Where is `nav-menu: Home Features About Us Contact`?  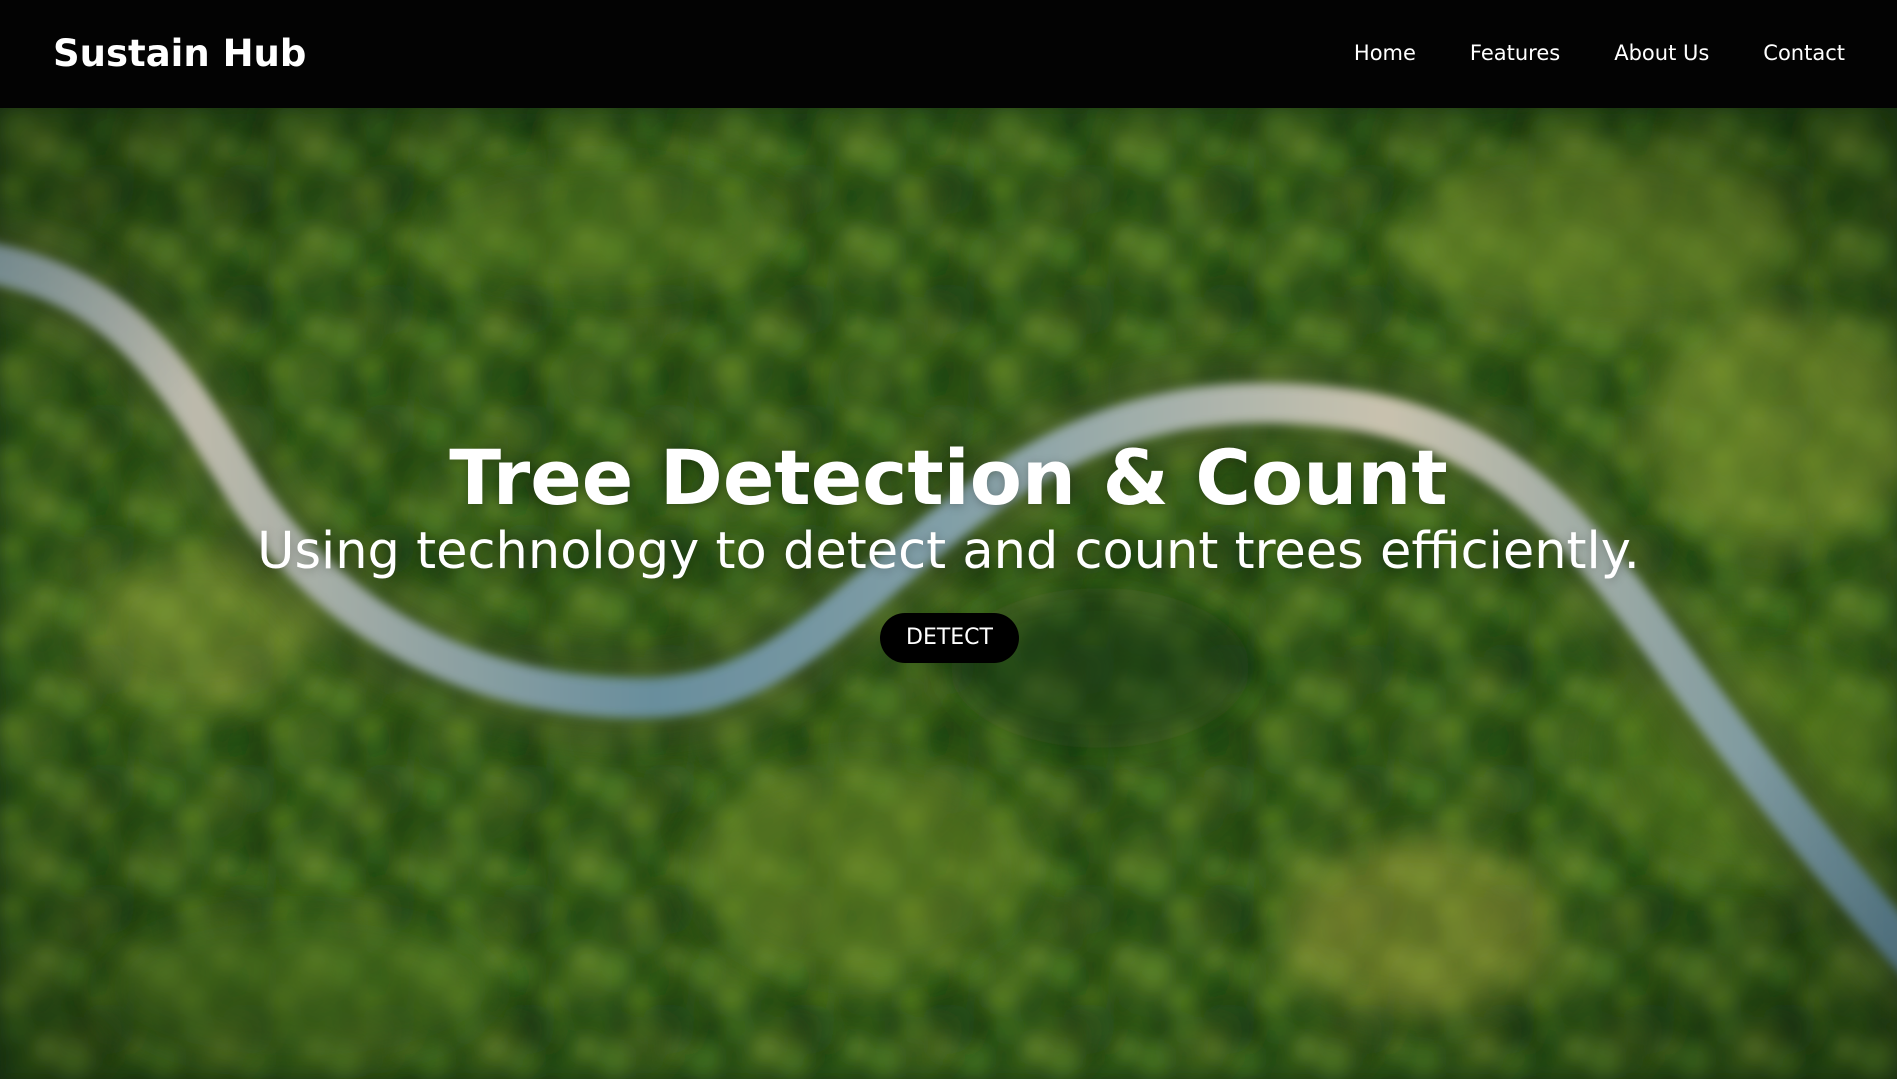 nav-menu: Home Features About Us Contact is located at coordinates (1599, 53).